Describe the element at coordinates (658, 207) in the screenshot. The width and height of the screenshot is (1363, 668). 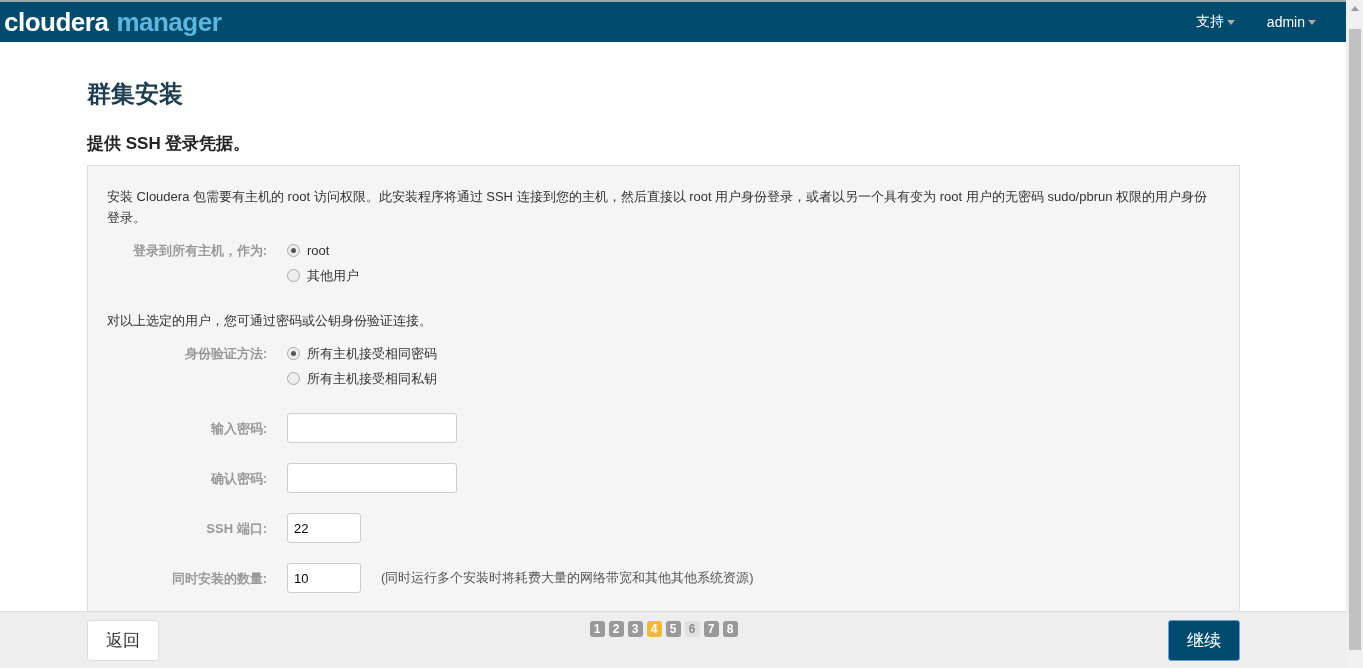
I see `intro-text: 安装 Cloudera 包需要有主机的 root 访问权限。此安装程序将通过 SSH 连接到您的主机，然后直接以 root 用户身份登录，或者以另一个具有变为 root 用户的无密码 sudo/pbrun 权限的用户身份登录。` at that location.